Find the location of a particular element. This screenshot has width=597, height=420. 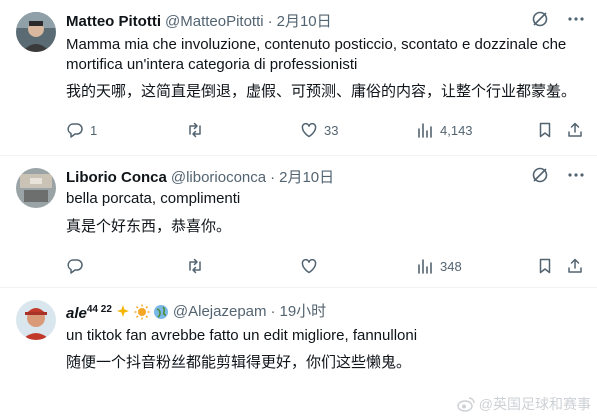

views-button: 4,143 is located at coordinates (444, 130).